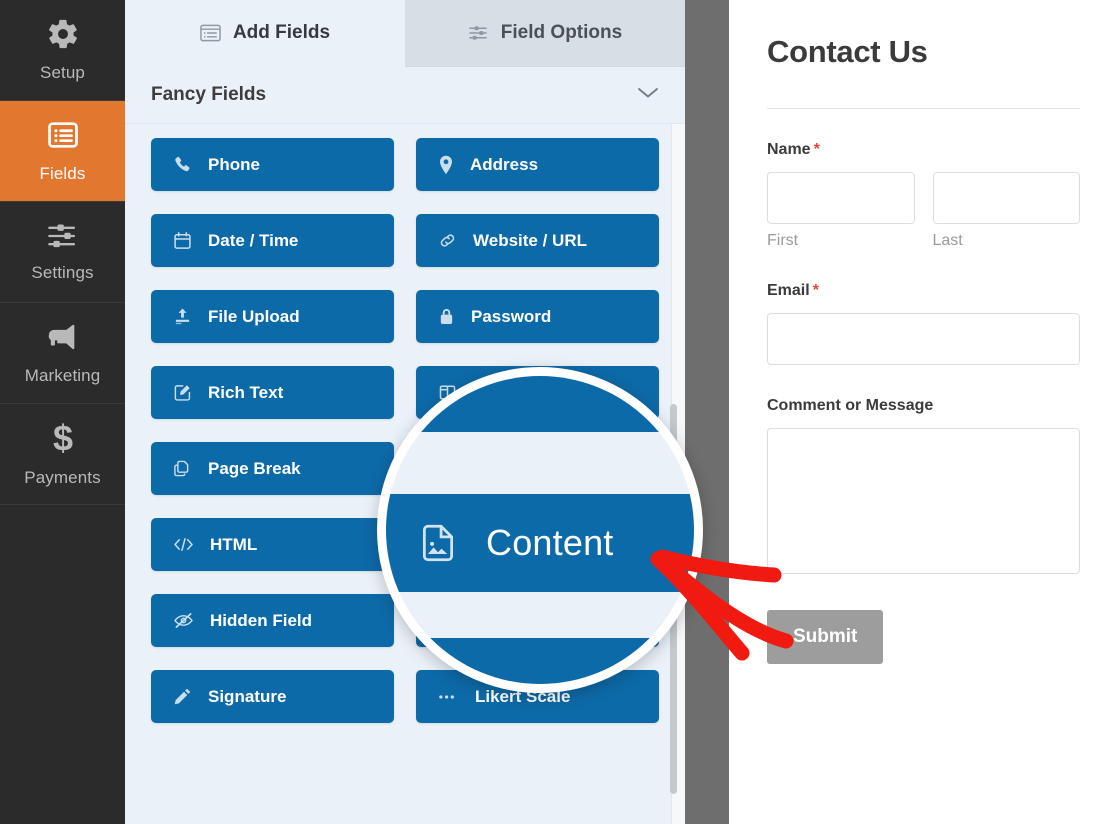 This screenshot has width=1116, height=824. Describe the element at coordinates (923, 150) in the screenshot. I see `field-label: Name *` at that location.